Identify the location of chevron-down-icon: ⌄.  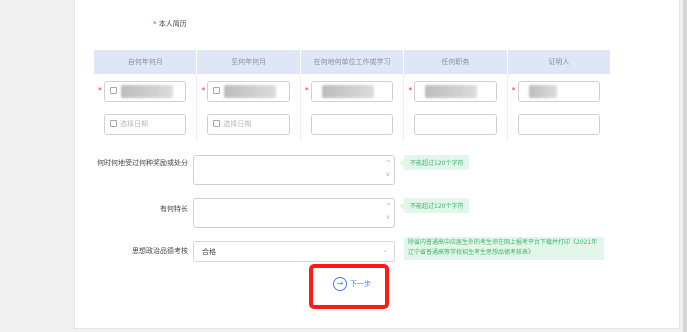
(385, 250).